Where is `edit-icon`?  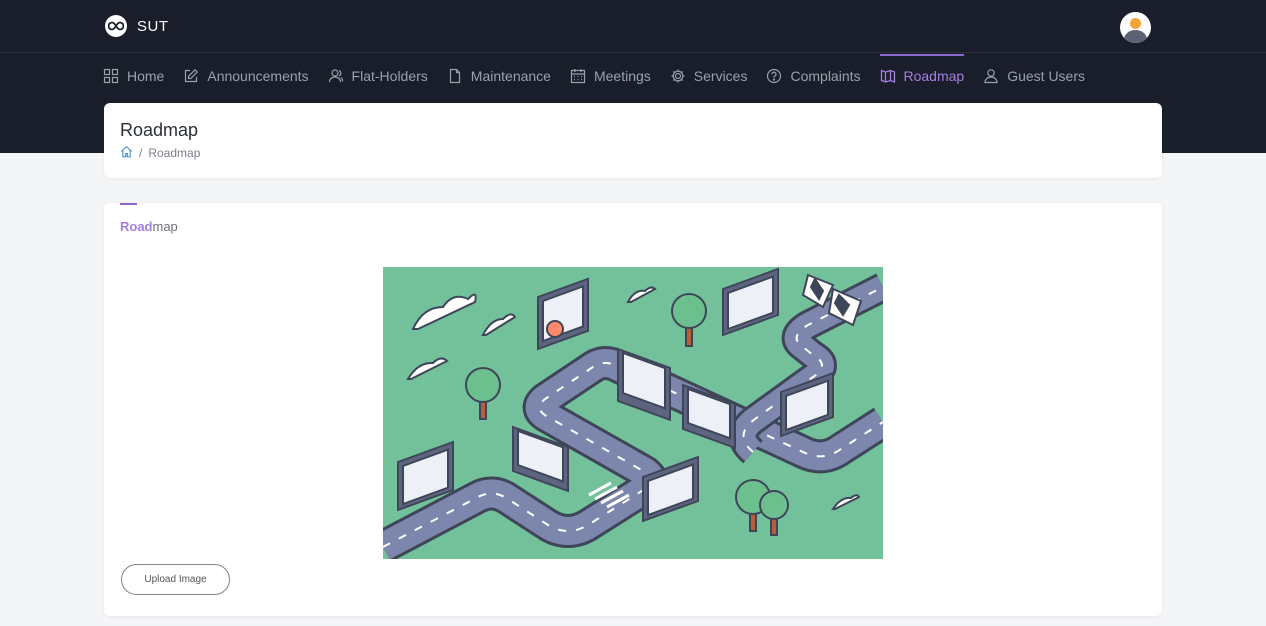
edit-icon is located at coordinates (191, 76).